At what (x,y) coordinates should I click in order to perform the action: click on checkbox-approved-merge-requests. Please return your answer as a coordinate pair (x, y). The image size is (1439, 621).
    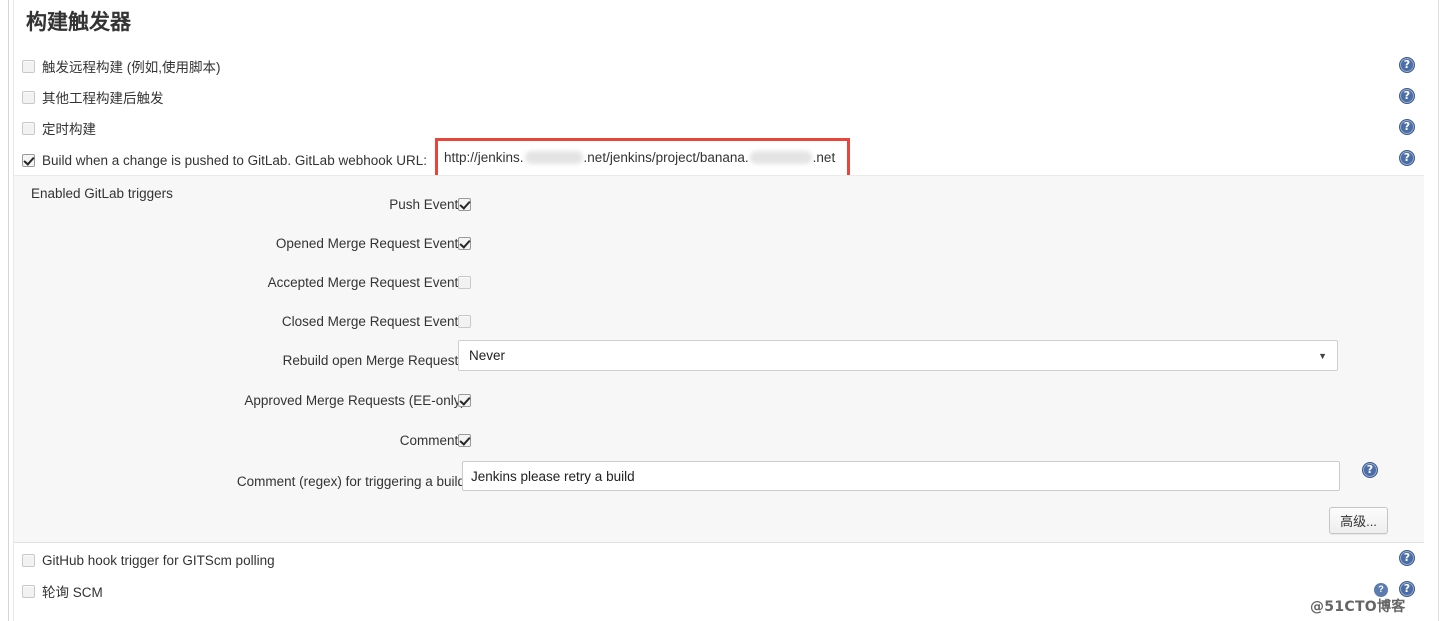
    Looking at the image, I should click on (464, 400).